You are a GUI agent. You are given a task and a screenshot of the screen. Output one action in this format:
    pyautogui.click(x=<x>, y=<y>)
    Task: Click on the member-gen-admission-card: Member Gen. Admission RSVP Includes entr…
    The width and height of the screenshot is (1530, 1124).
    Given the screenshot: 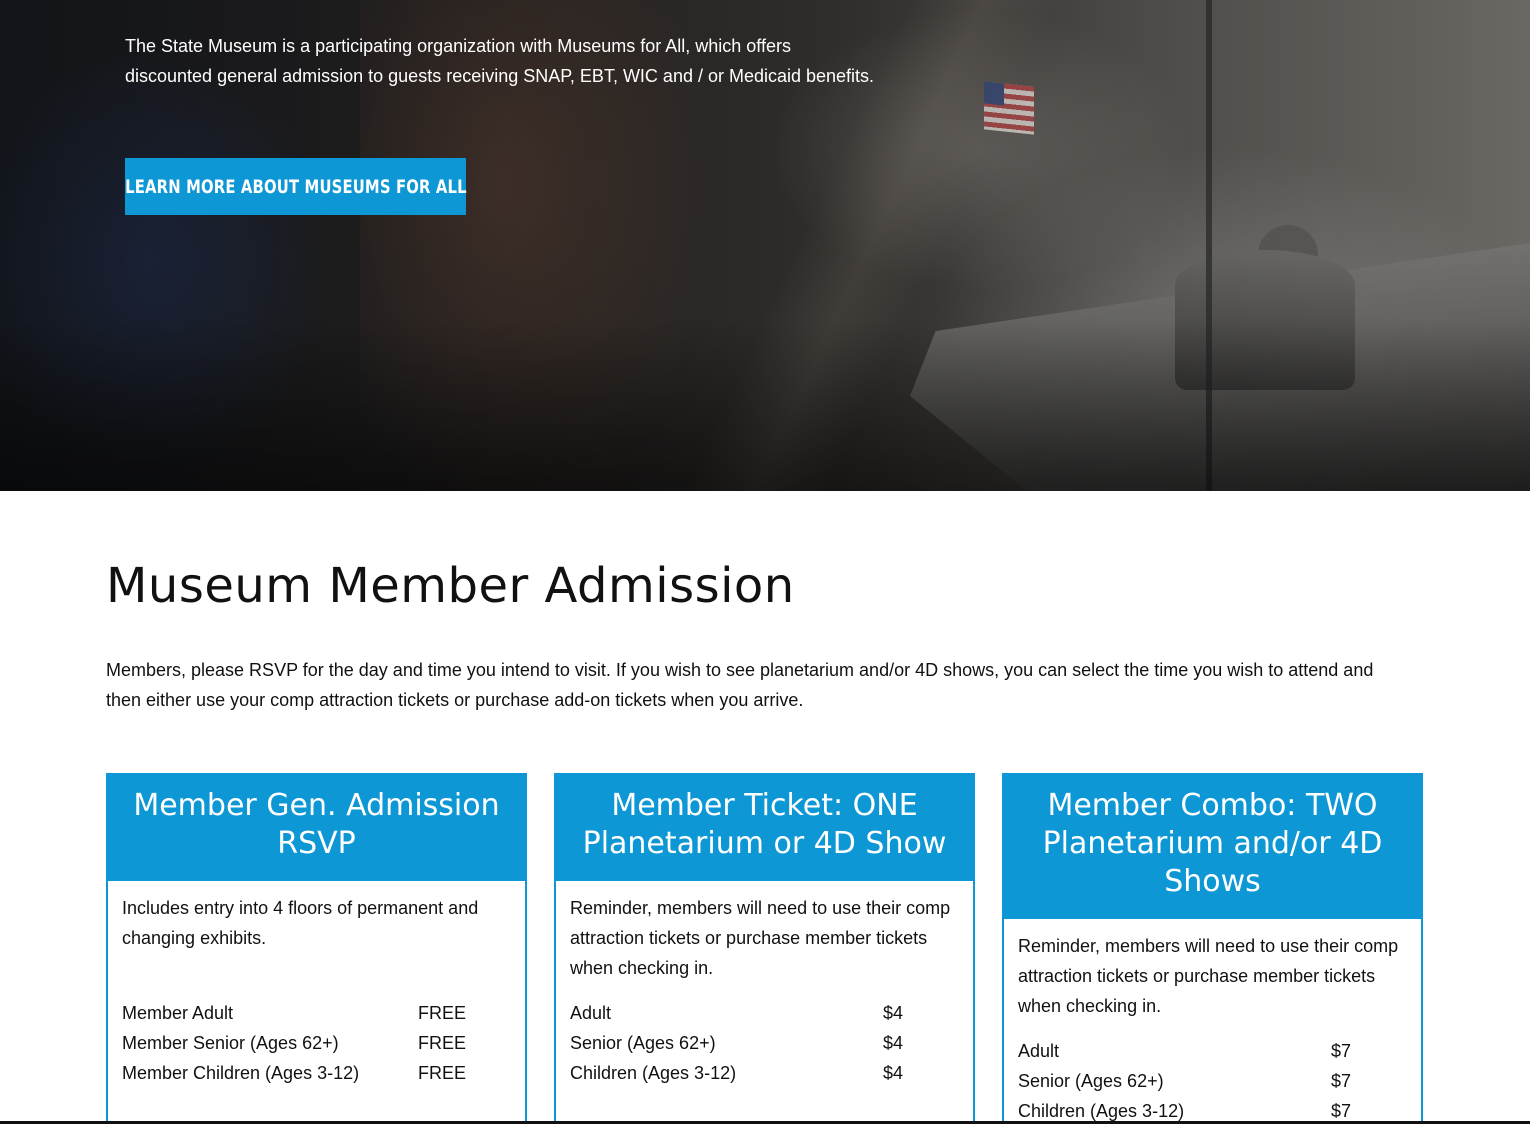 What is the action you would take?
    pyautogui.click(x=316, y=948)
    